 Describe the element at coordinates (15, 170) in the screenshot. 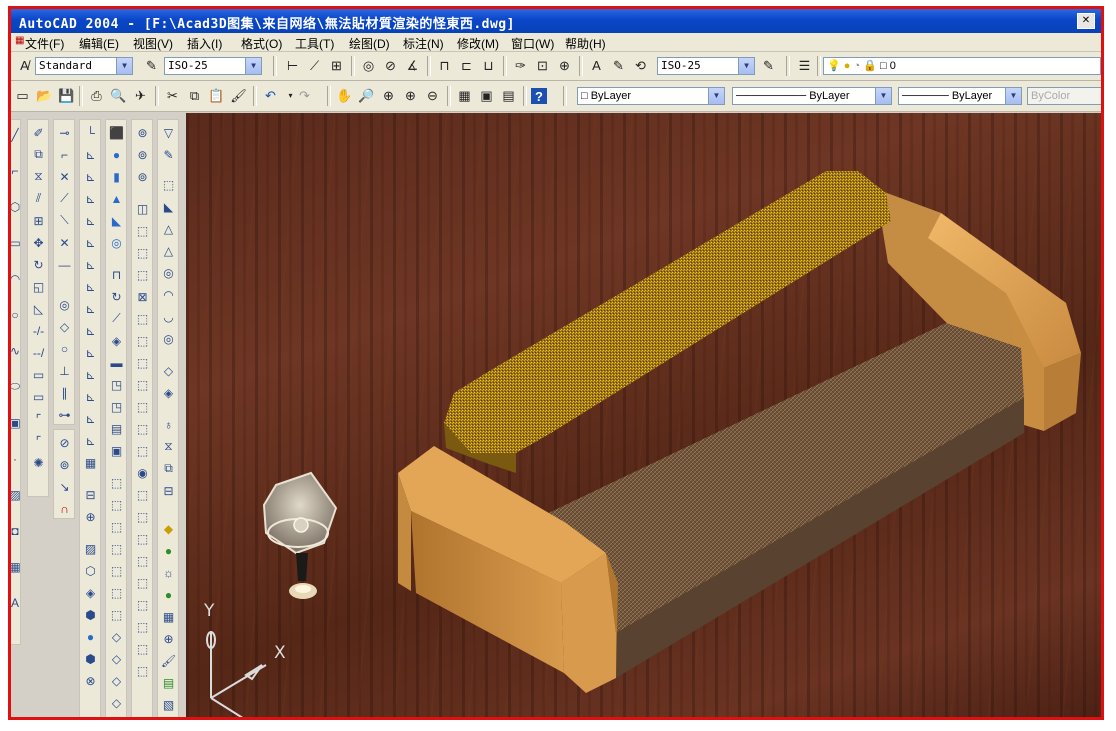

I see `polyline-icon: ⌐` at that location.